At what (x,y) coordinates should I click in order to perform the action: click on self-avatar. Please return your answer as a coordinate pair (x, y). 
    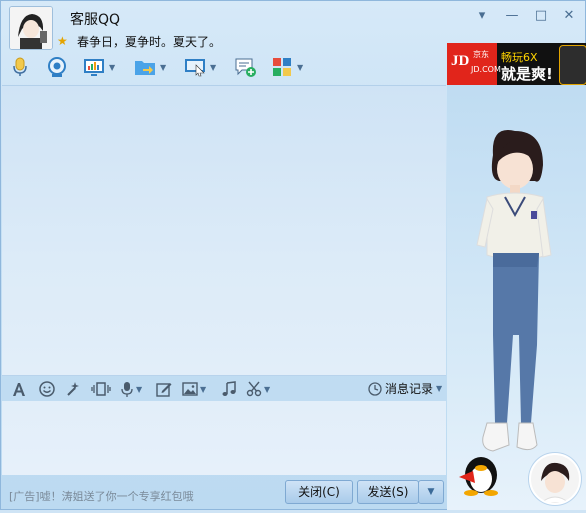
    Looking at the image, I should click on (555, 479).